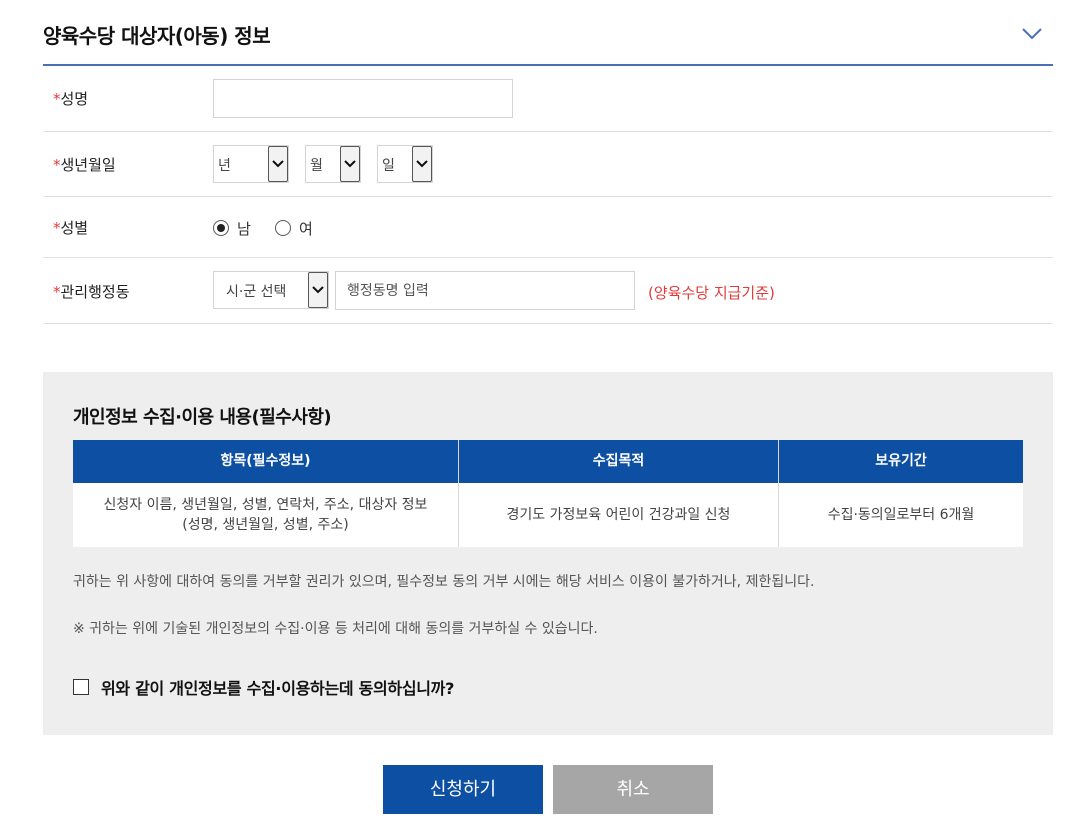 The height and width of the screenshot is (840, 1091). Describe the element at coordinates (333, 164) in the screenshot. I see `birth-month-select: 월` at that location.